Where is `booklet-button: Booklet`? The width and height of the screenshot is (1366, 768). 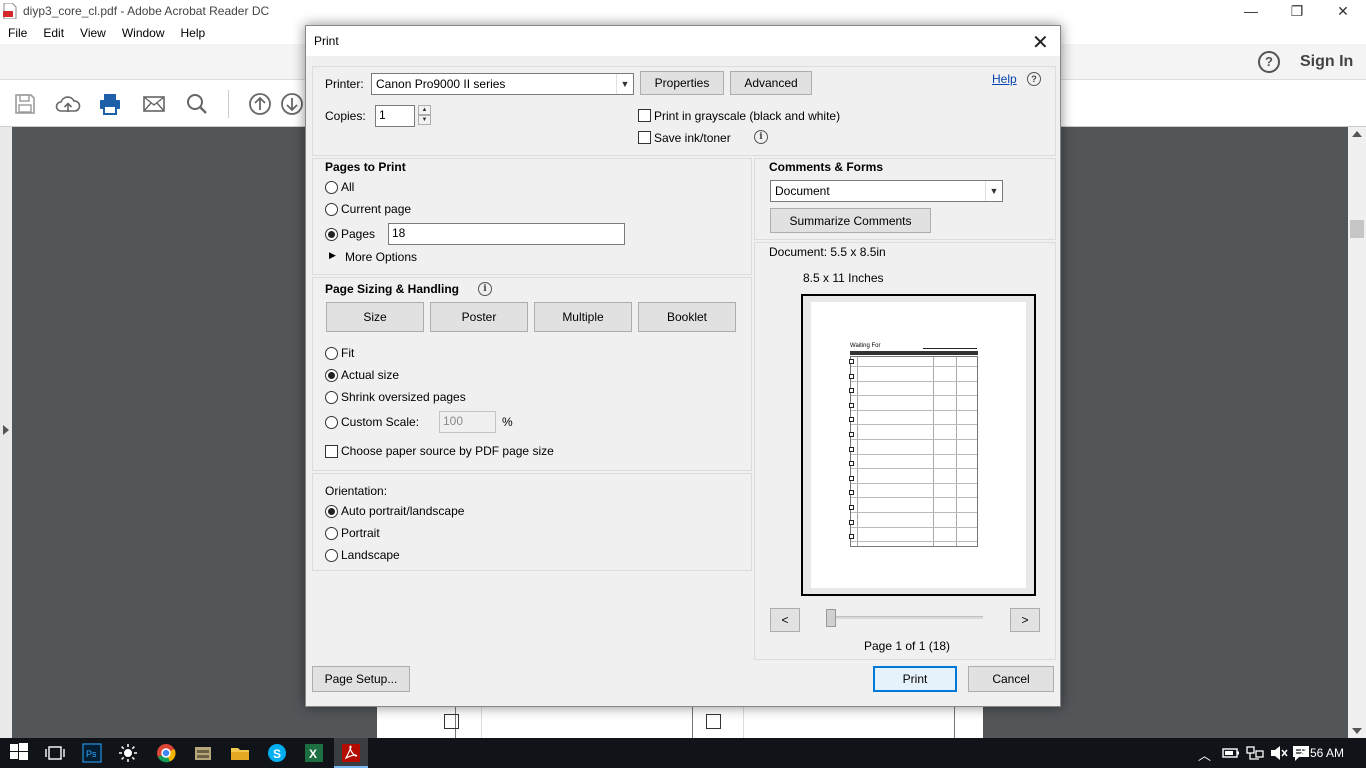
booklet-button: Booklet is located at coordinates (687, 317).